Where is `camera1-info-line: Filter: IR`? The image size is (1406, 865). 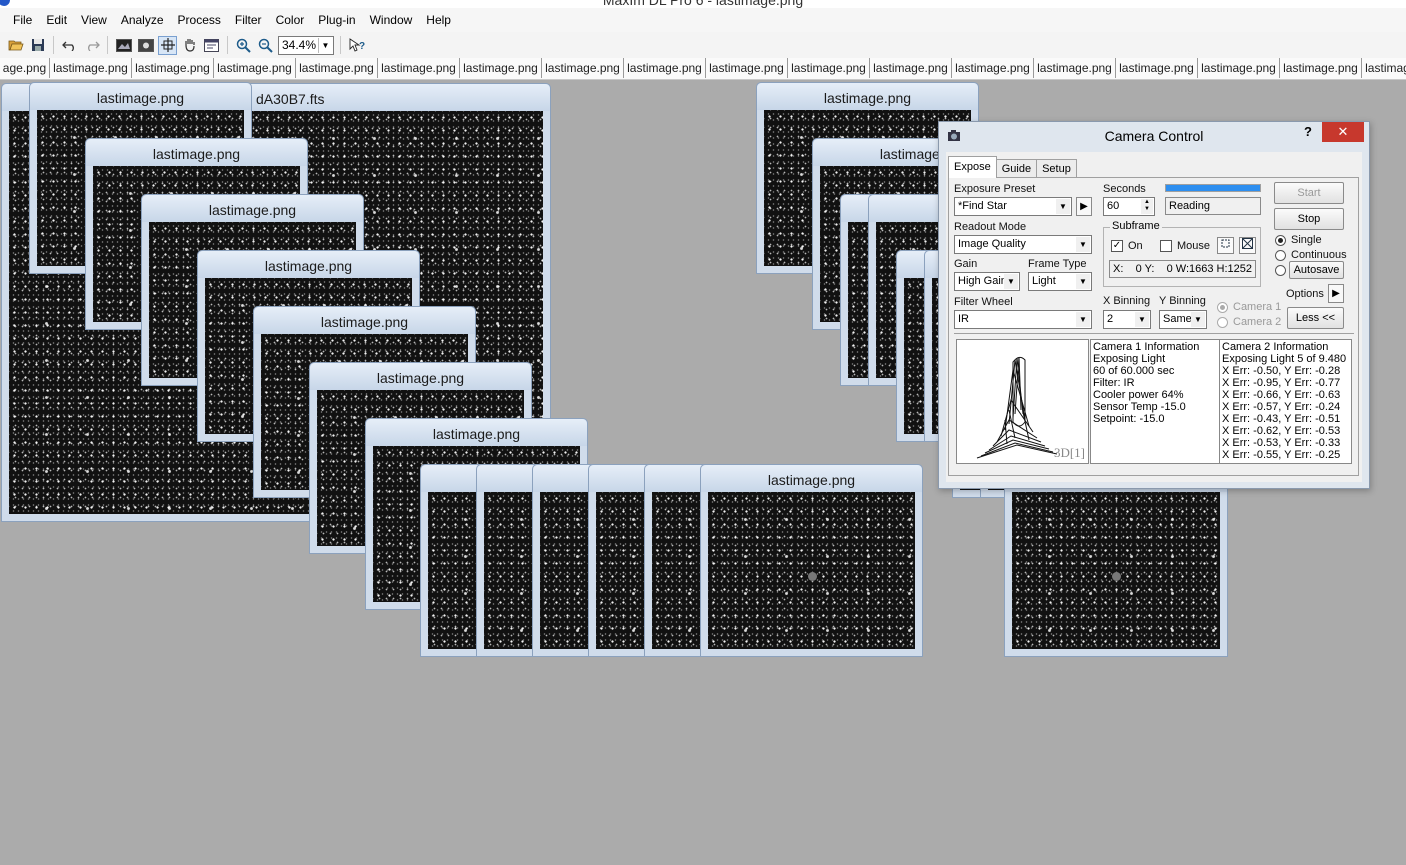 camera1-info-line: Filter: IR is located at coordinates (1114, 383).